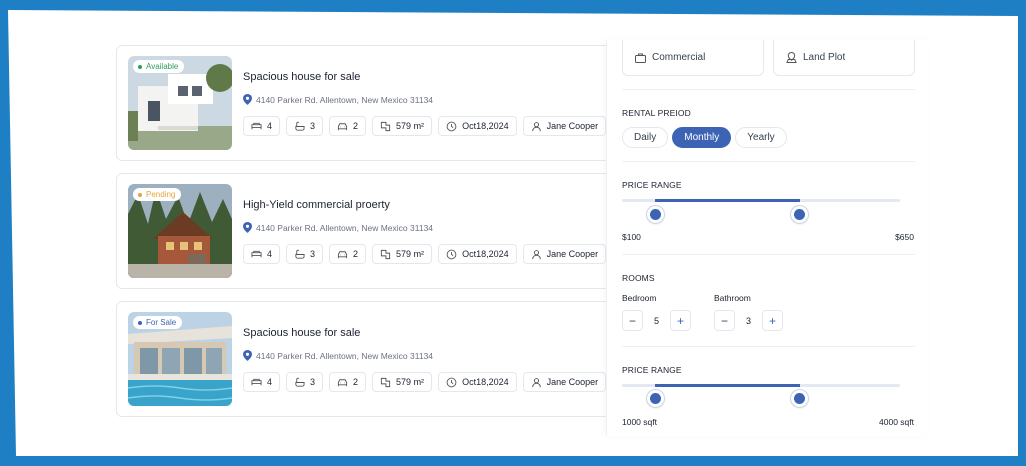 This screenshot has height=466, width=1026. I want to click on bedroom-stepper: − 5 +, so click(656, 320).